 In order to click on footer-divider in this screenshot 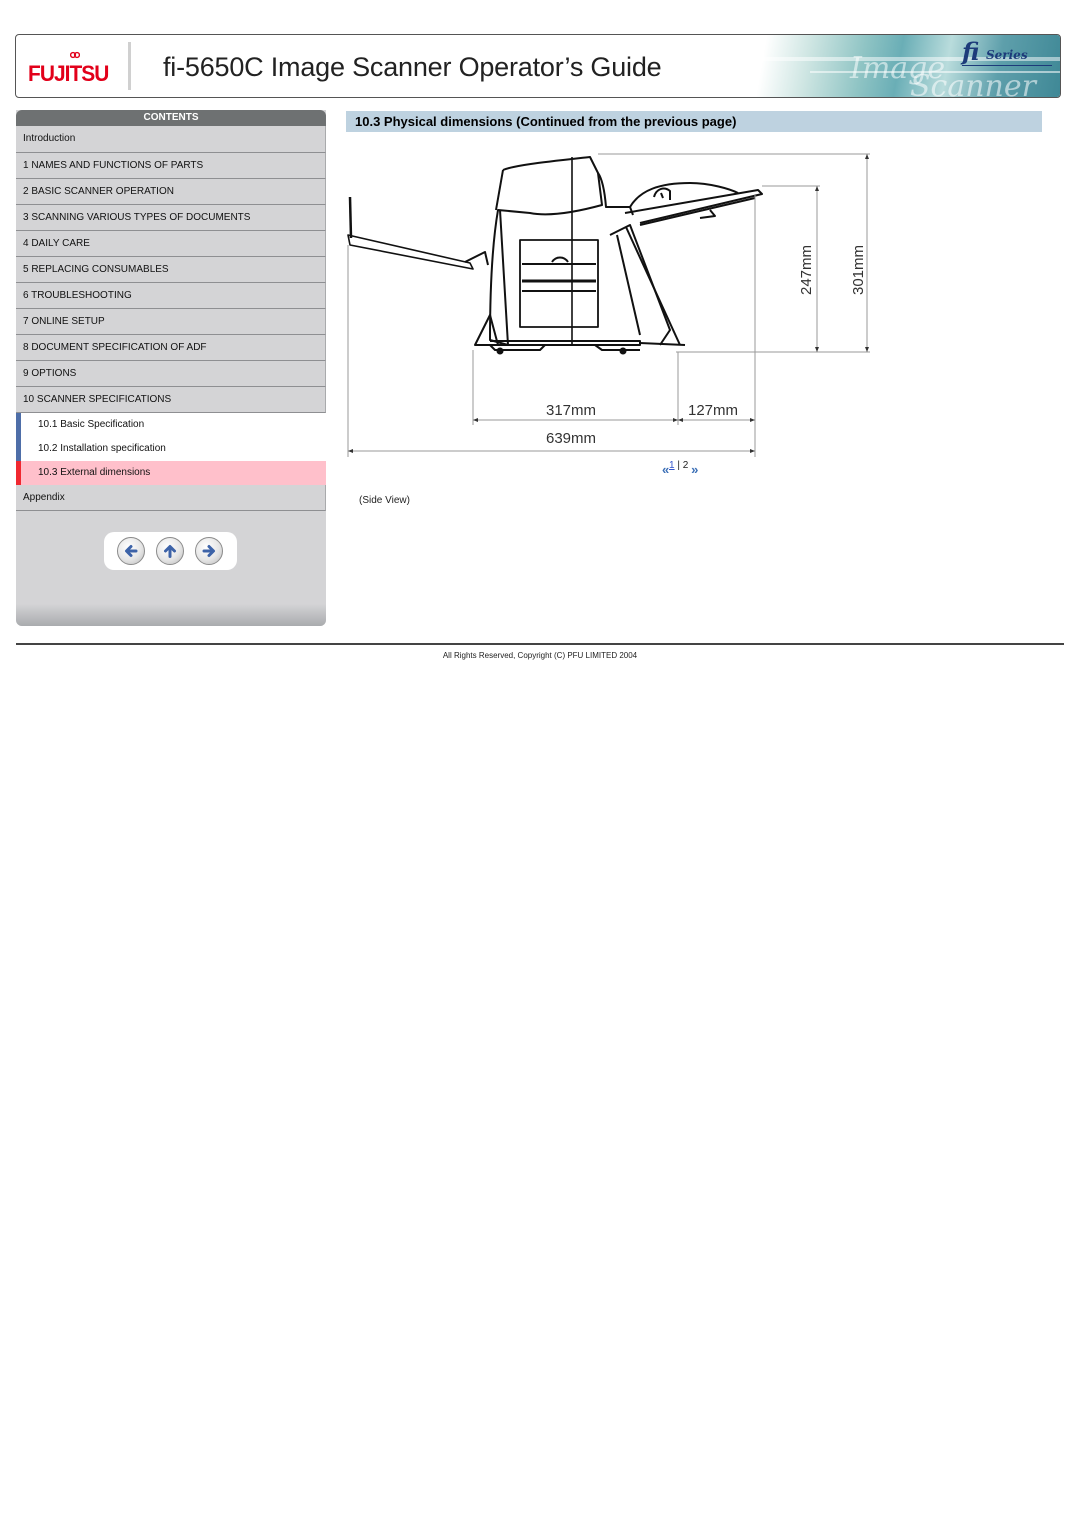, I will do `click(540, 644)`.